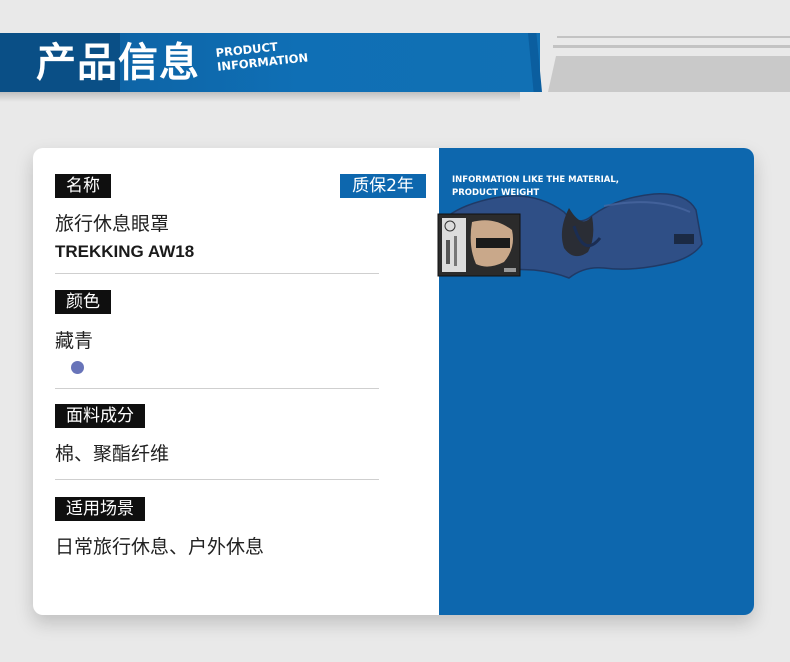 This screenshot has height=662, width=790. I want to click on usage-value: 日常旅行休息、户外休息, so click(160, 547).